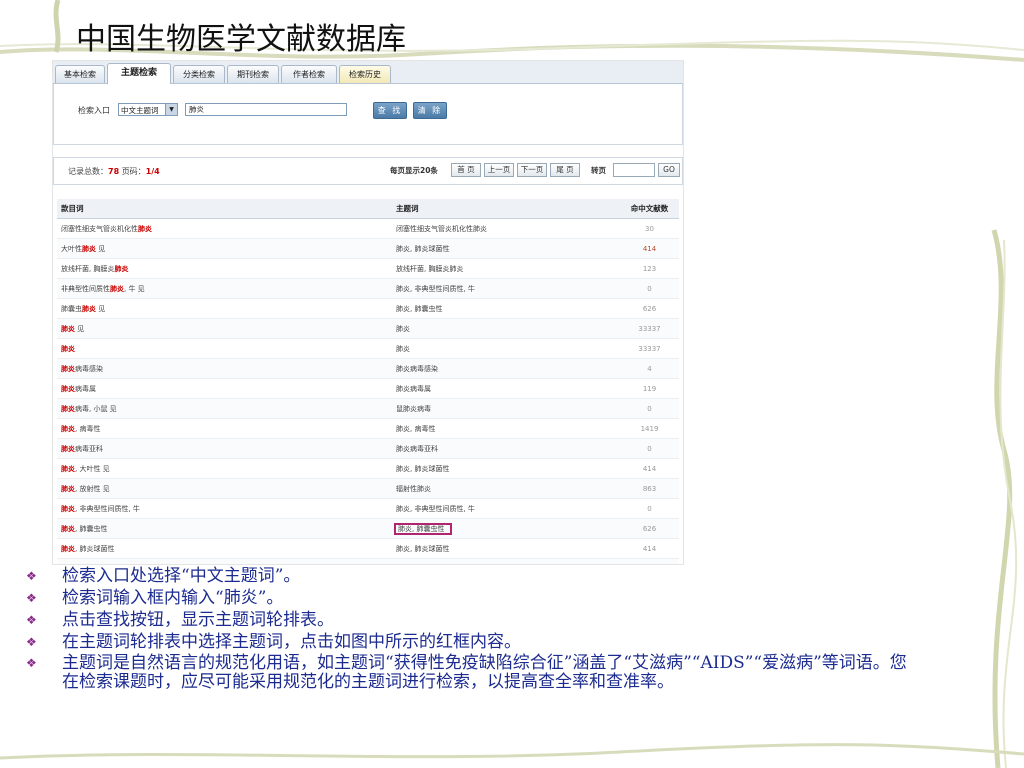  I want to click on subject-link: 肺炎病毒感染, so click(504, 368).